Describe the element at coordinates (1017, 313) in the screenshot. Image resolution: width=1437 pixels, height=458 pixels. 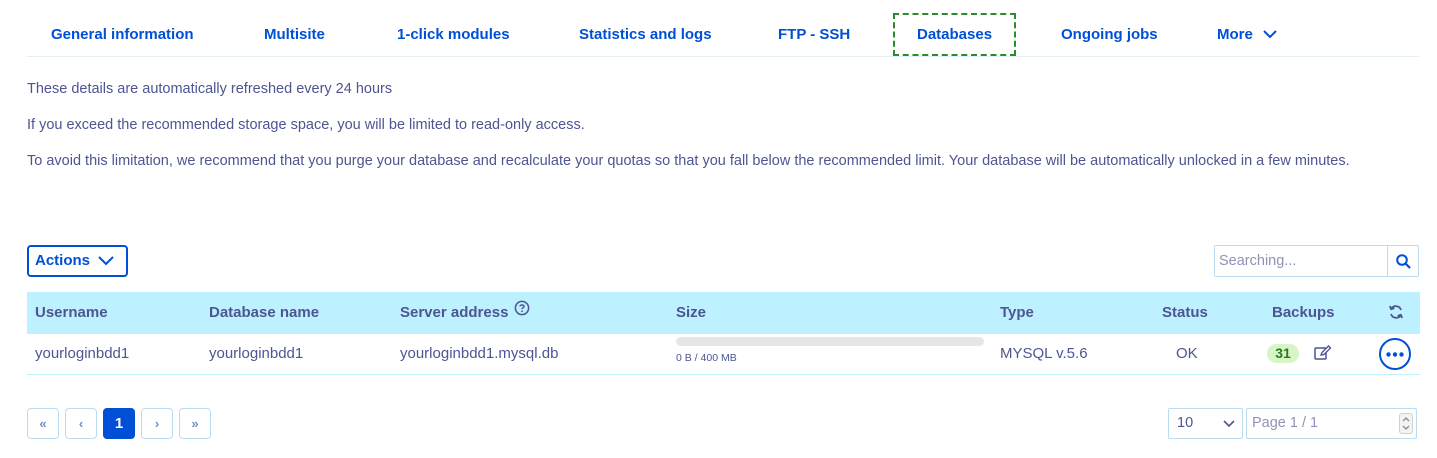
I see `column-type: Type` at that location.